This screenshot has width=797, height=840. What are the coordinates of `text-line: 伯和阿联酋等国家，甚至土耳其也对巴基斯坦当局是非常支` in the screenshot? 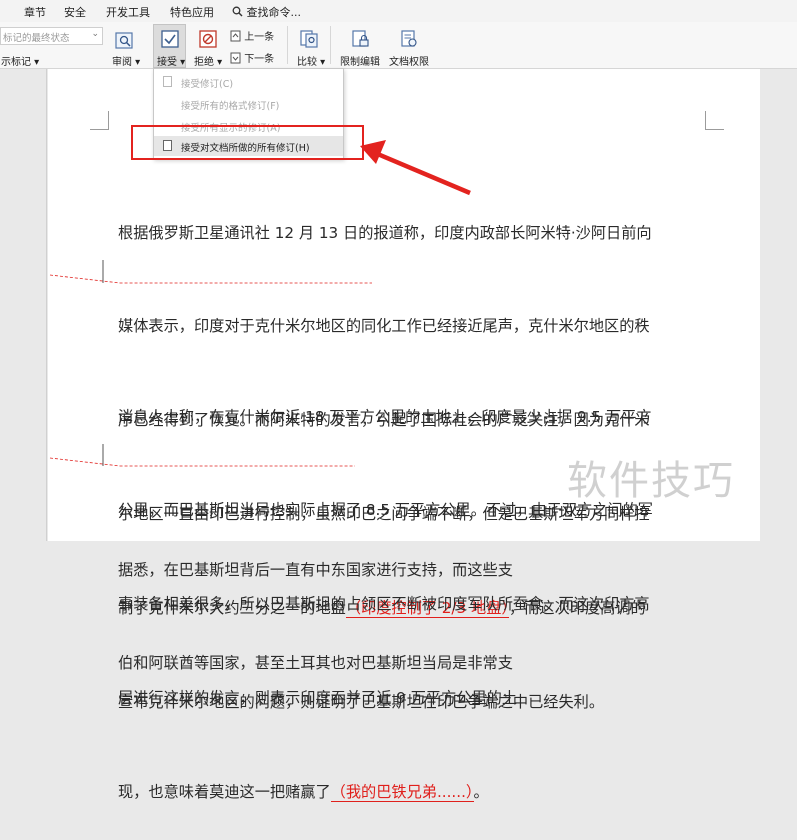 It's located at (315, 663).